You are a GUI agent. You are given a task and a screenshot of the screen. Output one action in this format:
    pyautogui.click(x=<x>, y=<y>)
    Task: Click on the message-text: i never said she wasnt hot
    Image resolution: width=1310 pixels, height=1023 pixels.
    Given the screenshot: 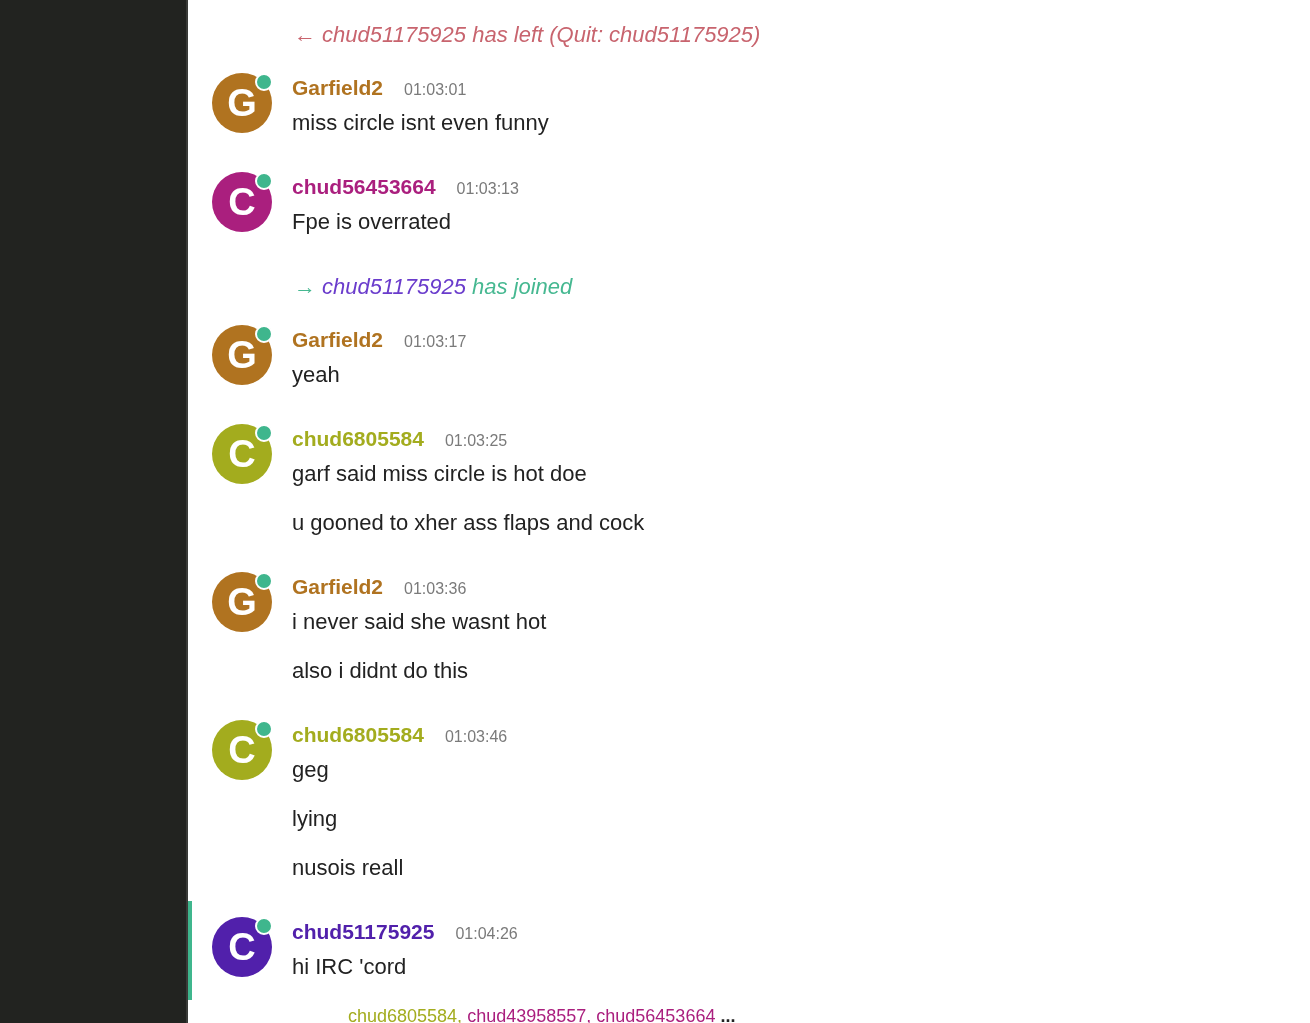 What is the action you would take?
    pyautogui.click(x=419, y=622)
    